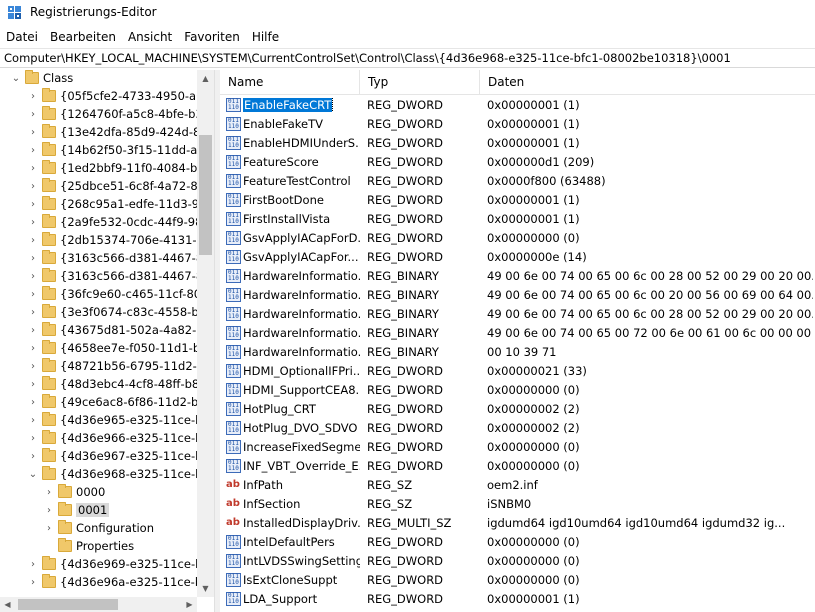  I want to click on tree-key: › {36fc9e60-c465-11cf-8056, so click(98, 295).